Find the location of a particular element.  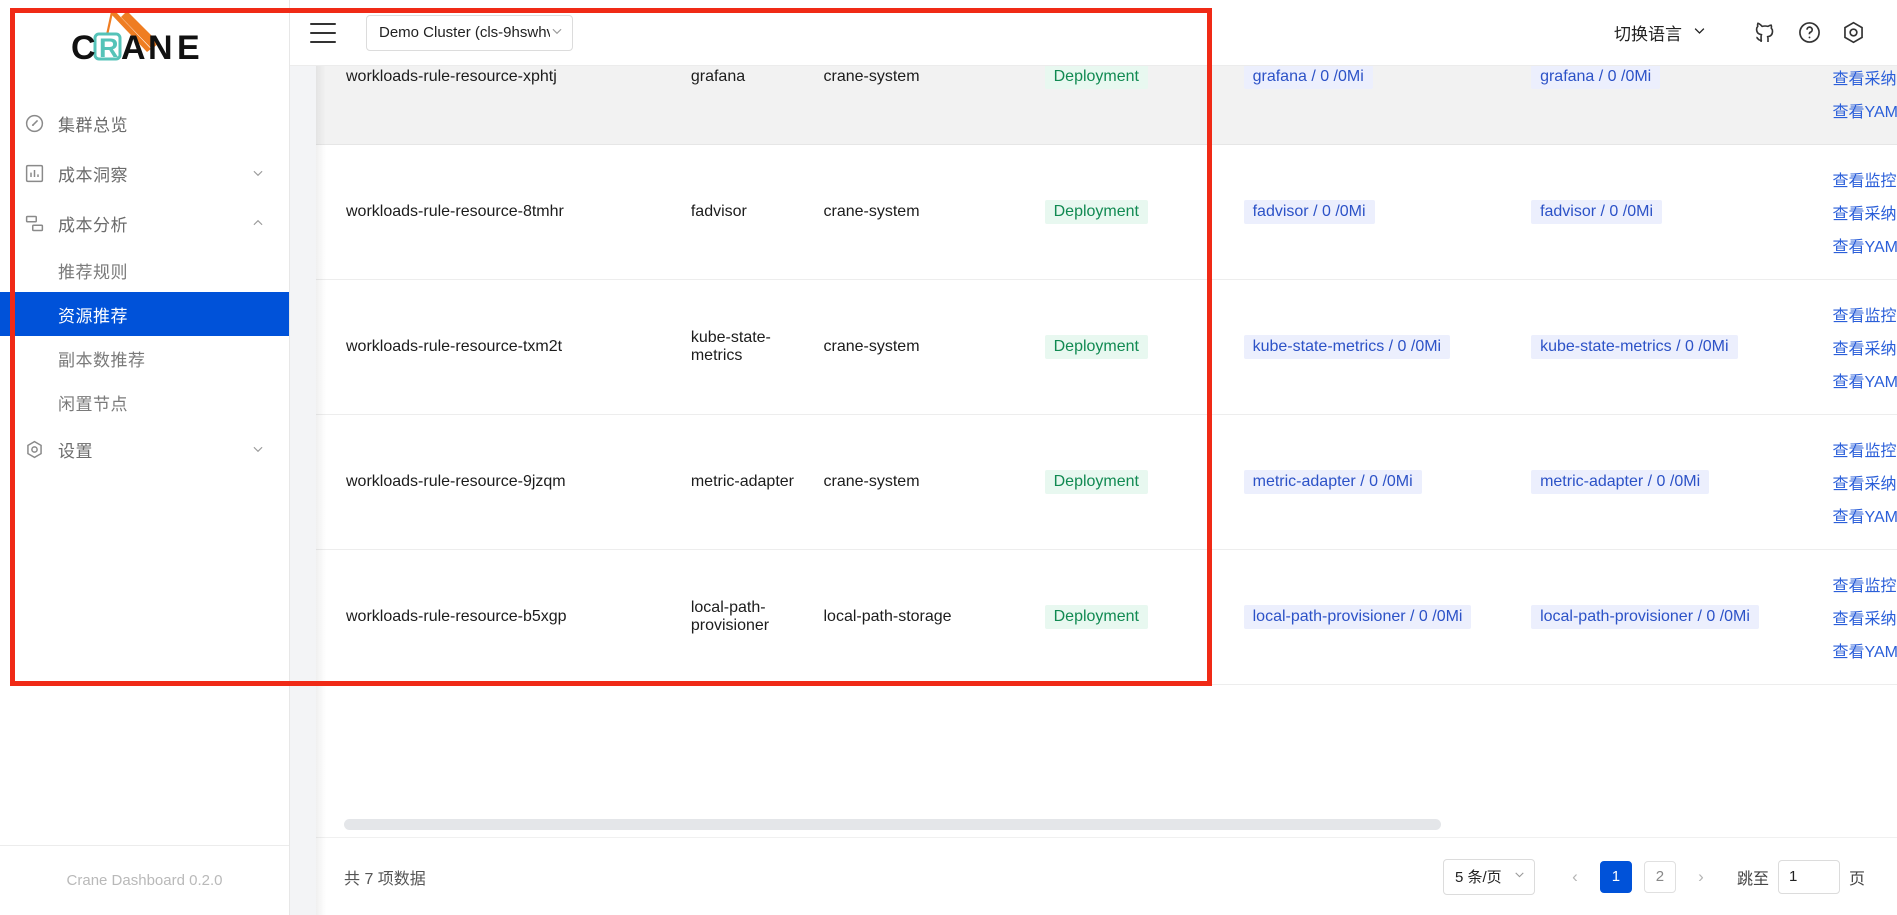

layout-icon is located at coordinates (37, 223).